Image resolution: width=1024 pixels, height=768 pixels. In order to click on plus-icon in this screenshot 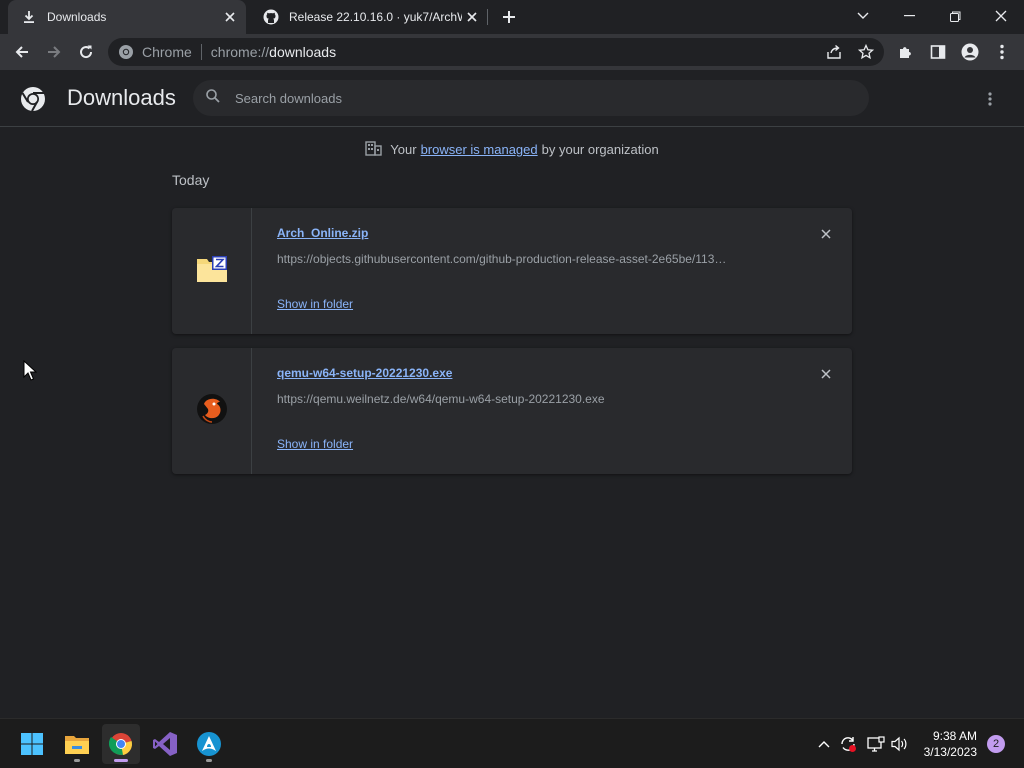, I will do `click(509, 17)`.